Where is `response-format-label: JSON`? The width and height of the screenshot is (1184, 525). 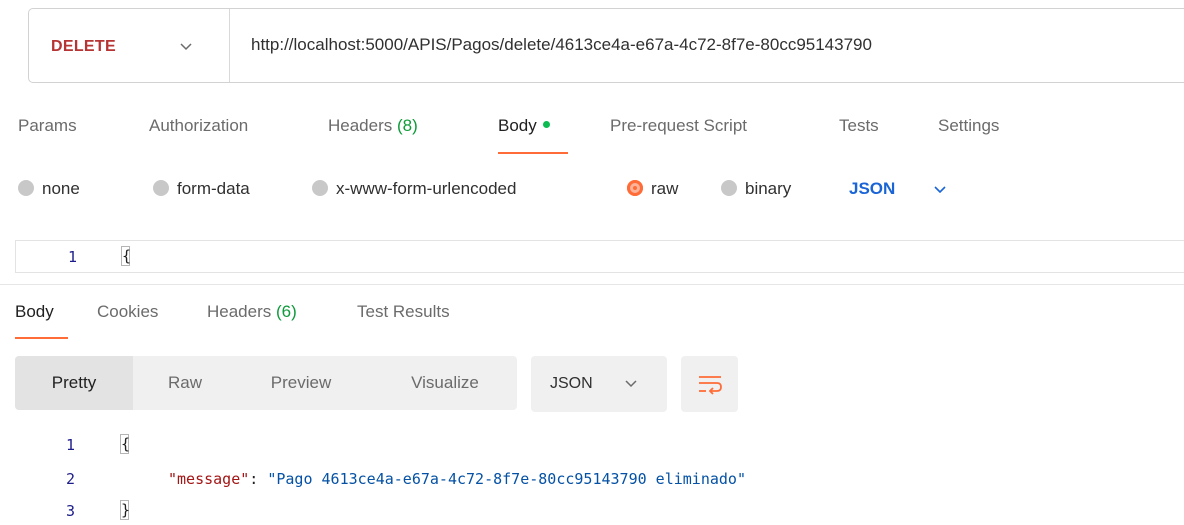
response-format-label: JSON is located at coordinates (571, 383).